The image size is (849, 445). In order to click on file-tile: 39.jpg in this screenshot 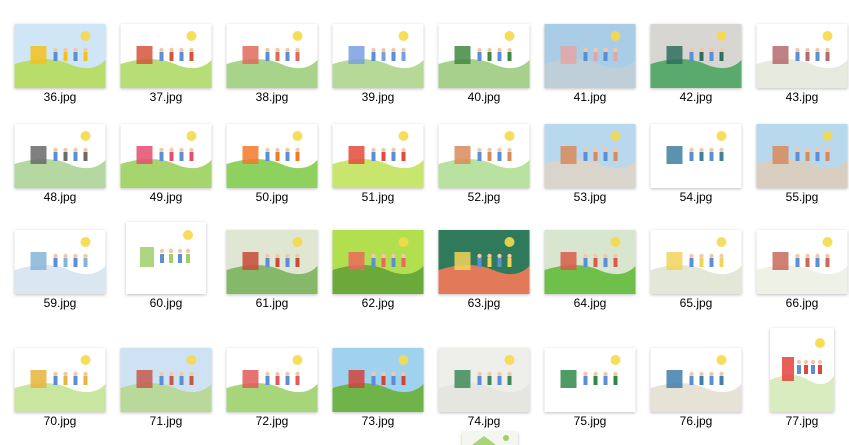, I will do `click(378, 56)`.